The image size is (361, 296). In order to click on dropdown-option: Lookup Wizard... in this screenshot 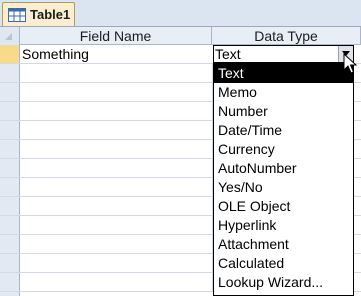, I will do `click(283, 282)`.